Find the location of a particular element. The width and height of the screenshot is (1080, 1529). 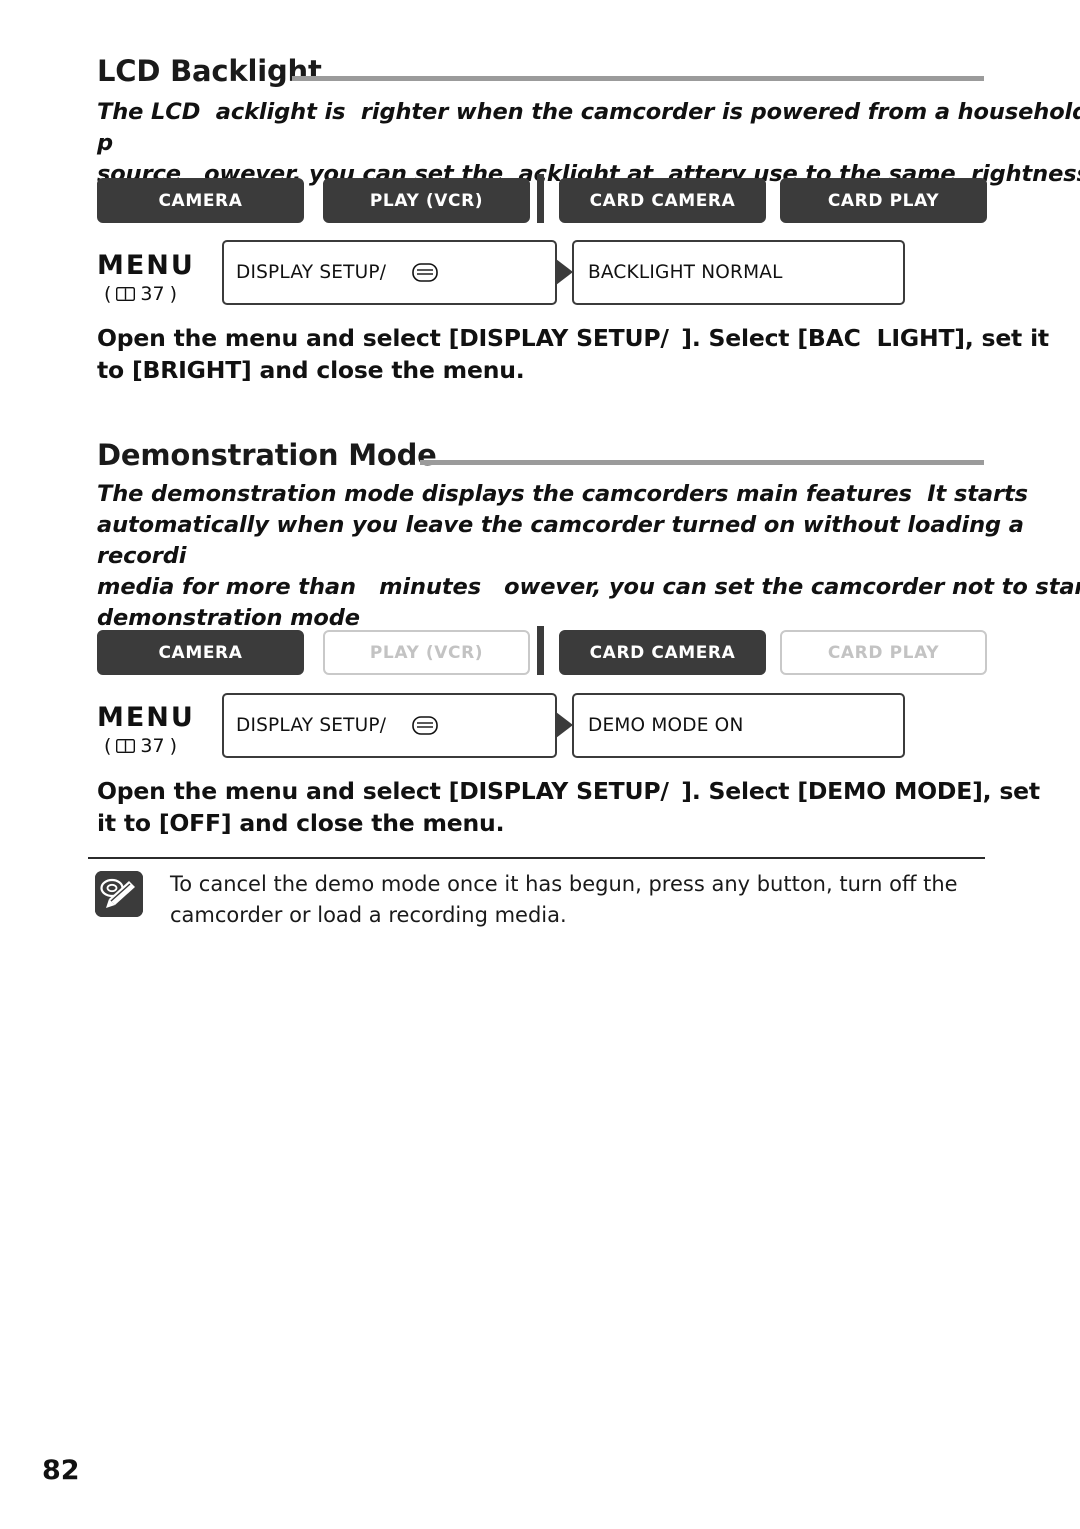

menu-box-backlight: BACKLIGHT NORMAL is located at coordinates (738, 272).